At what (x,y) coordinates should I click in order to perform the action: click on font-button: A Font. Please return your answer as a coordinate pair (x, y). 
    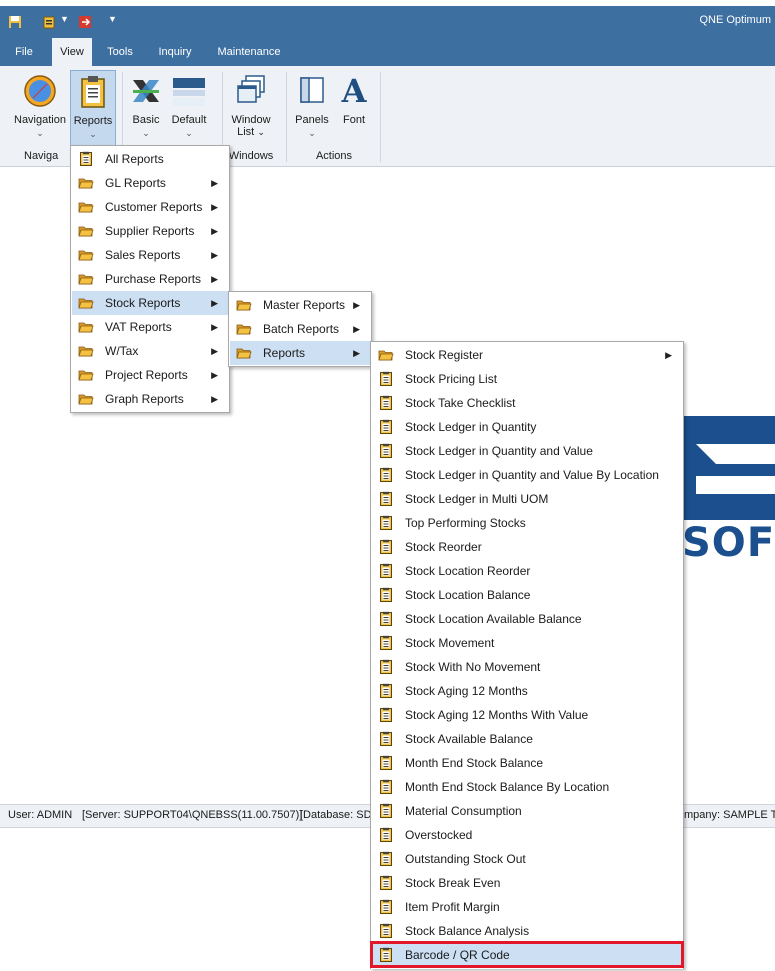
    Looking at the image, I should click on (354, 108).